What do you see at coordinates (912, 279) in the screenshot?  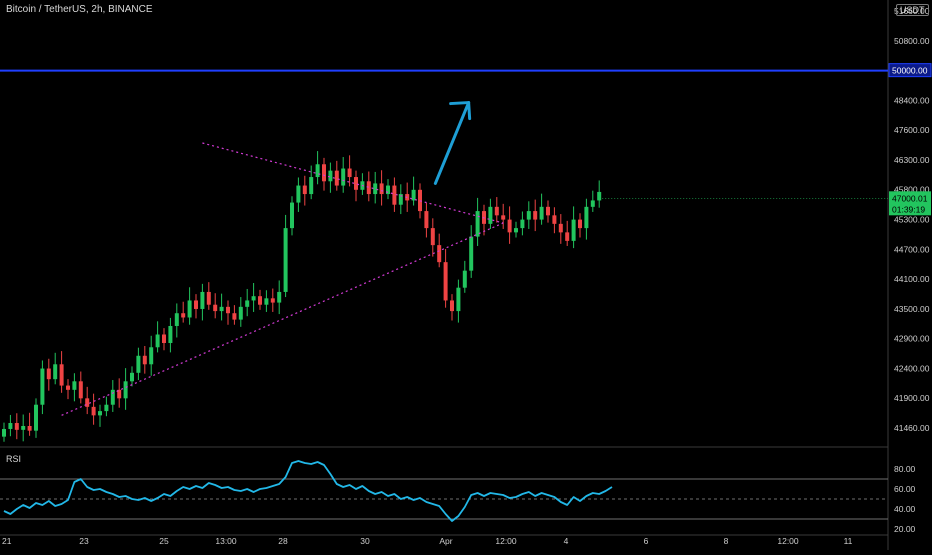 I see `price-tick-label: 44100.00` at bounding box center [912, 279].